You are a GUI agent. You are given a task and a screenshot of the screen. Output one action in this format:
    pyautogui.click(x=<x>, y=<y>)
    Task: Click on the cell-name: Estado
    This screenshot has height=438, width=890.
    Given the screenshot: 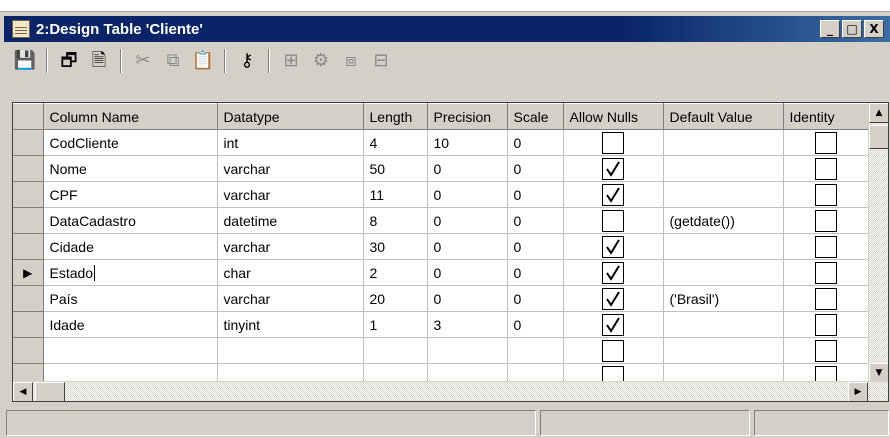 What is the action you would take?
    pyautogui.click(x=130, y=272)
    